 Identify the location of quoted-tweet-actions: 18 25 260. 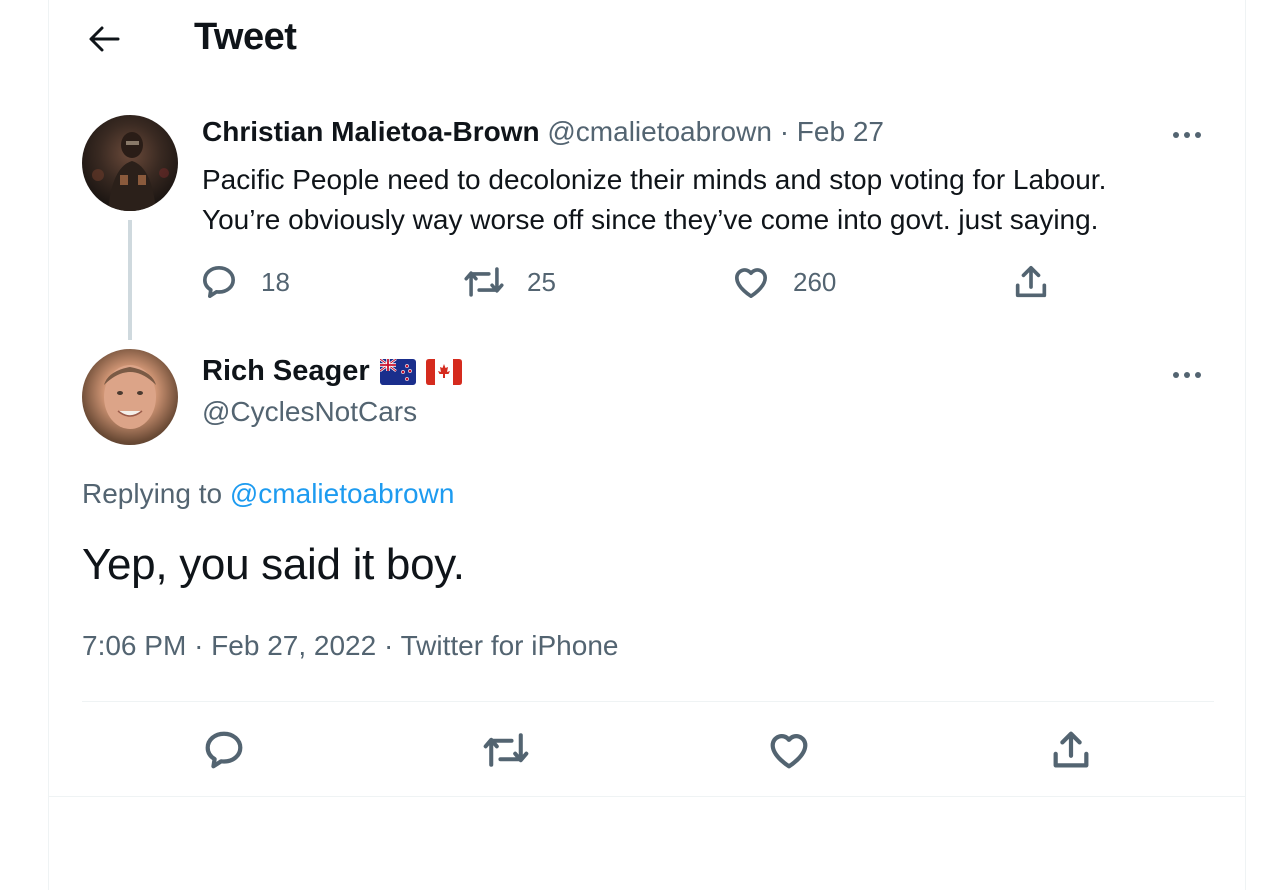
(649, 285).